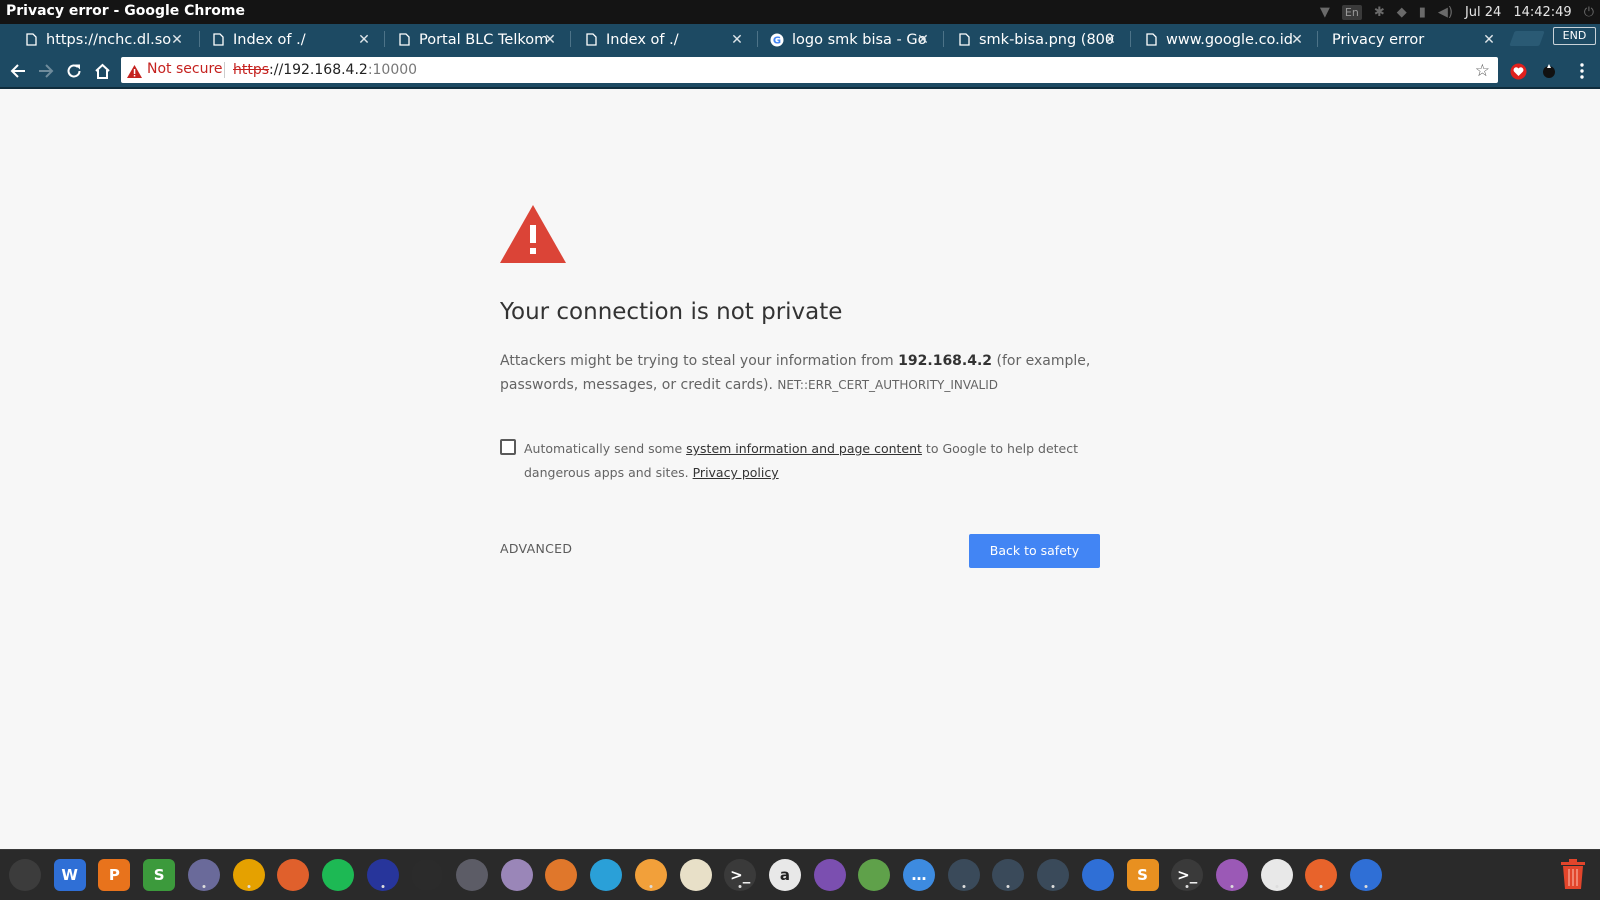 Image resolution: width=1600 pixels, height=900 pixels. I want to click on dock-app-telegram-icon, so click(606, 875).